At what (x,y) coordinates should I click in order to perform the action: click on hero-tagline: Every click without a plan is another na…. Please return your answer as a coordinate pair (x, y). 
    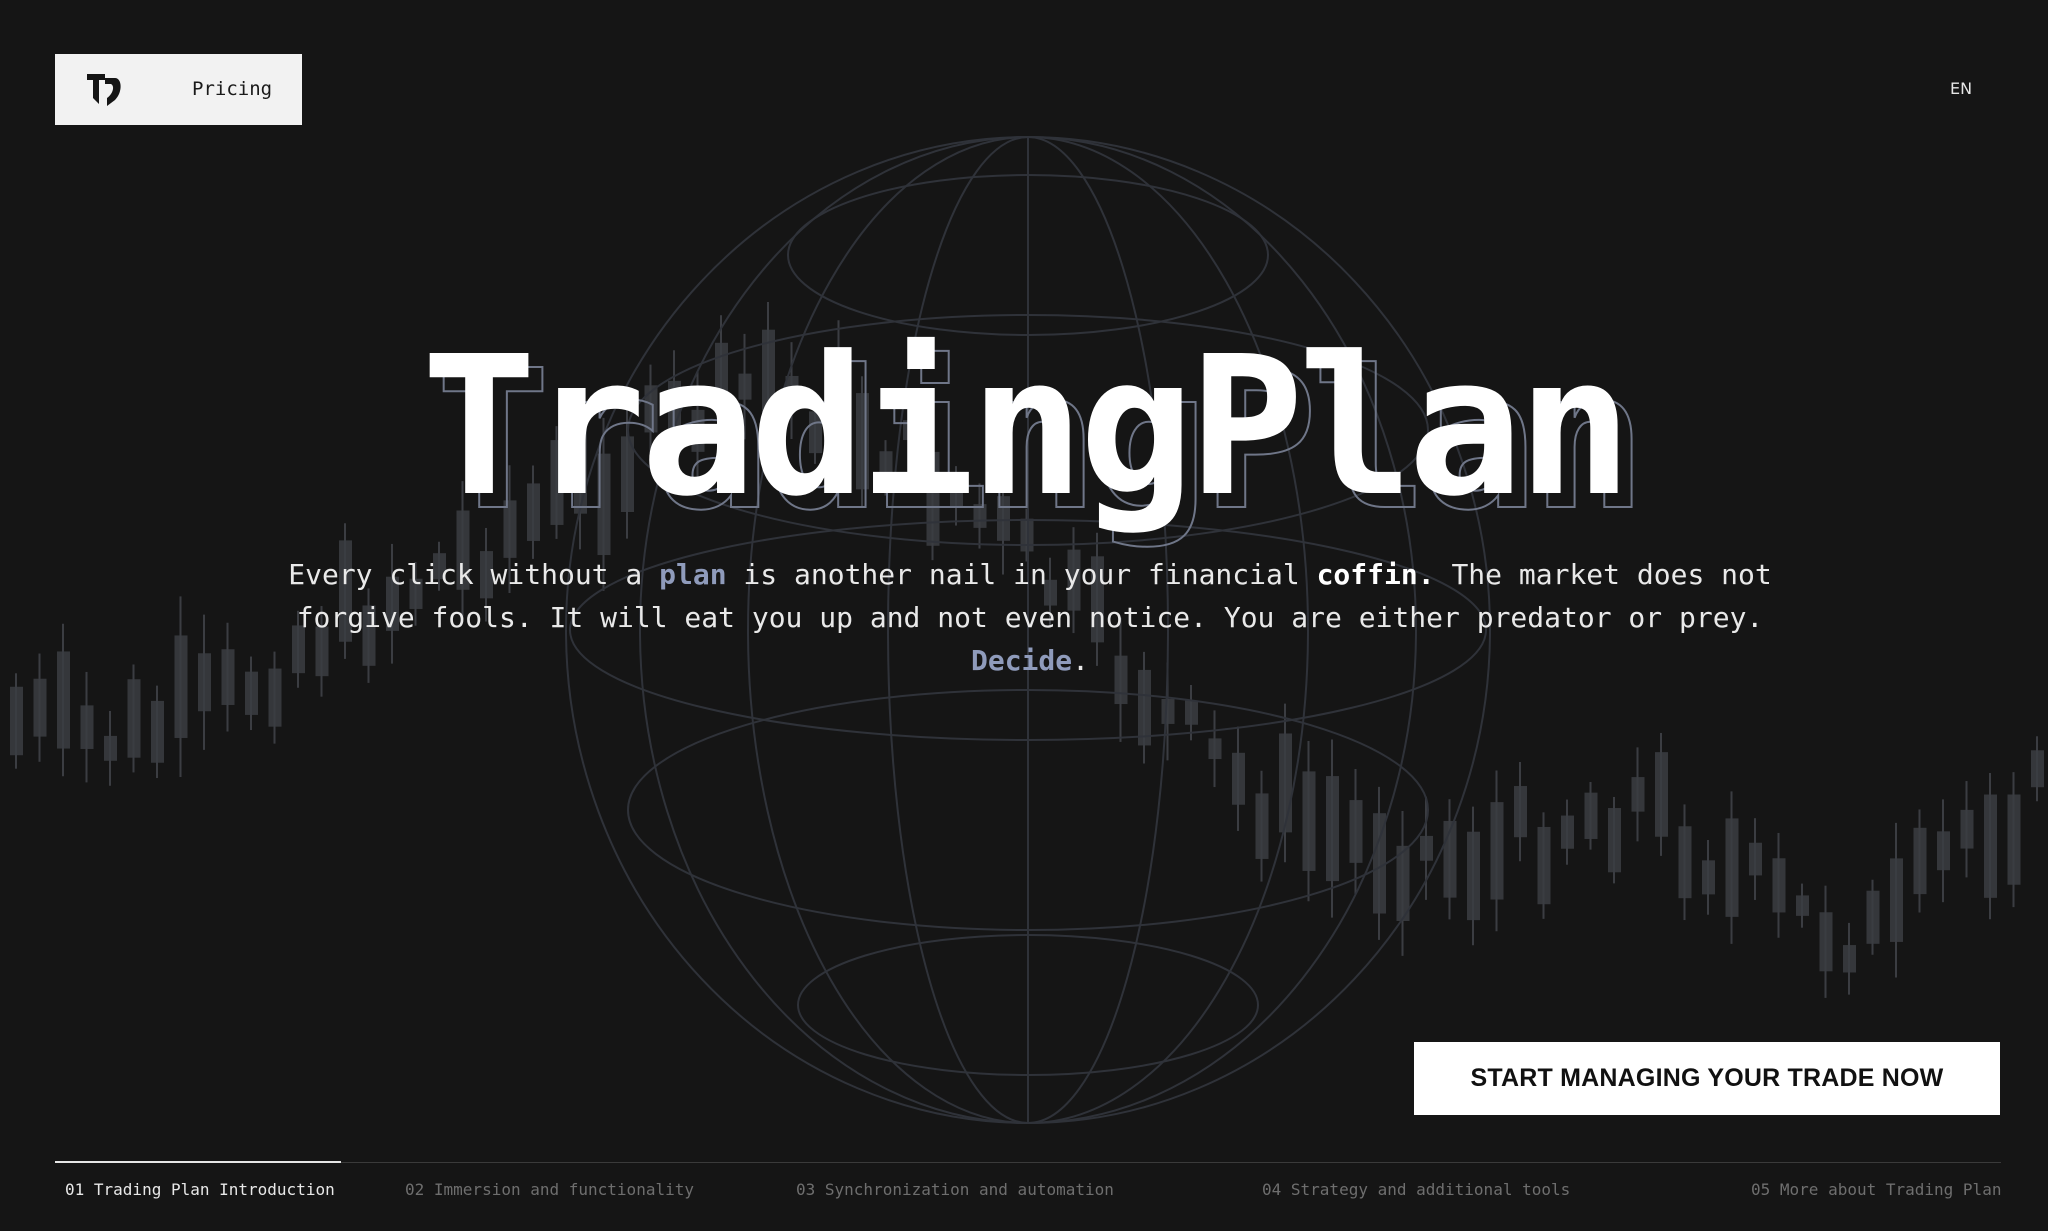
    Looking at the image, I should click on (1030, 617).